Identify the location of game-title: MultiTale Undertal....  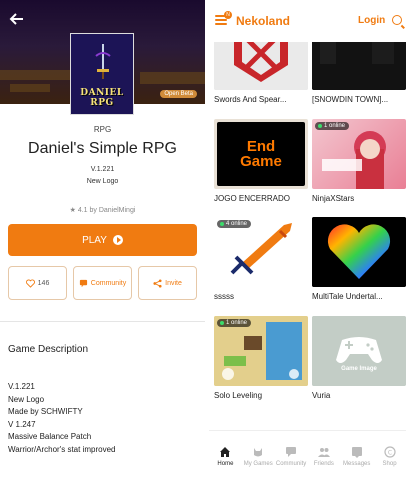
(347, 296).